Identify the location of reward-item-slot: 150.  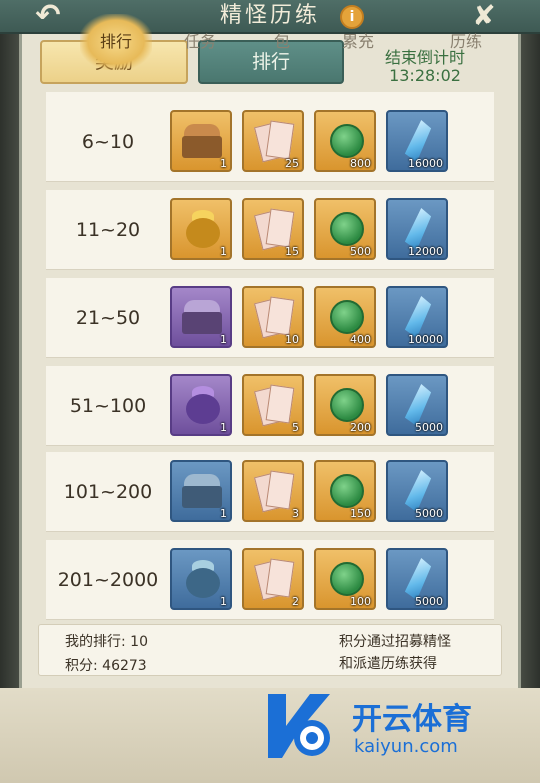
(345, 491).